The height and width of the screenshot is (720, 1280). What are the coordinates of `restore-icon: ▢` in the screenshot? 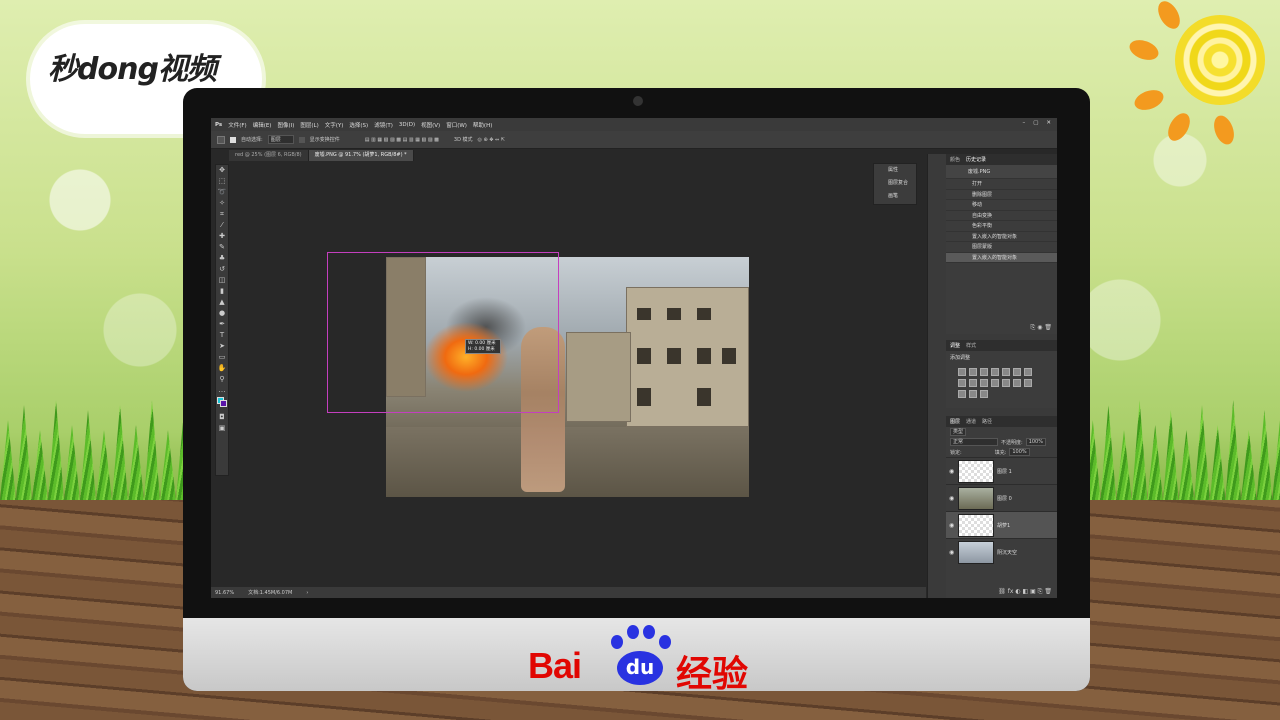 It's located at (1035, 123).